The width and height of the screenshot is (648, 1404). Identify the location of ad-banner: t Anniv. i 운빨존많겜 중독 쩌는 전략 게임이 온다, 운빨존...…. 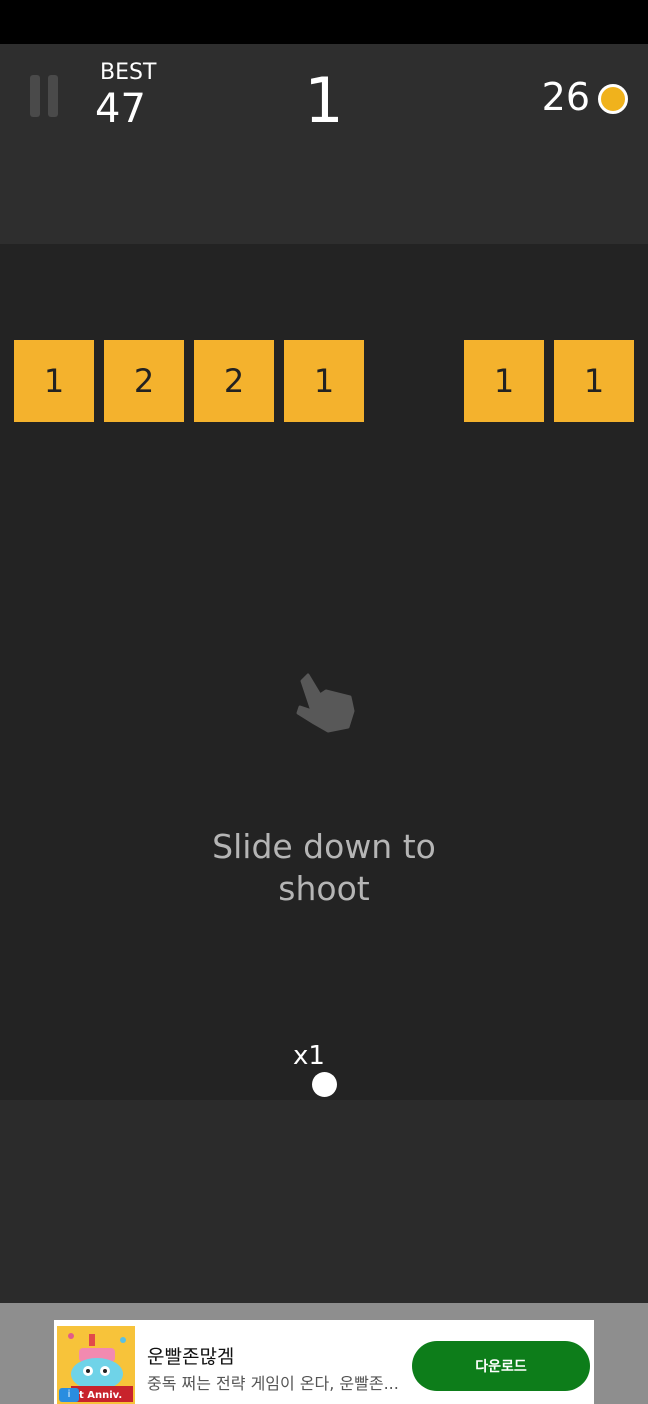
(324, 1362).